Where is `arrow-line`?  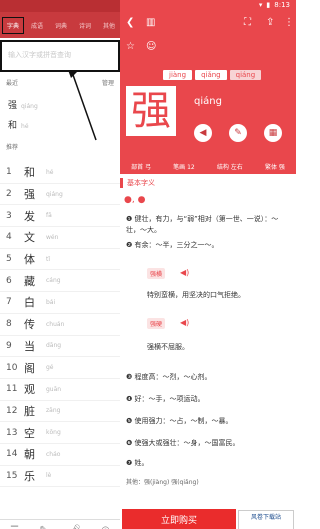
arrow-line is located at coordinates (84, 106).